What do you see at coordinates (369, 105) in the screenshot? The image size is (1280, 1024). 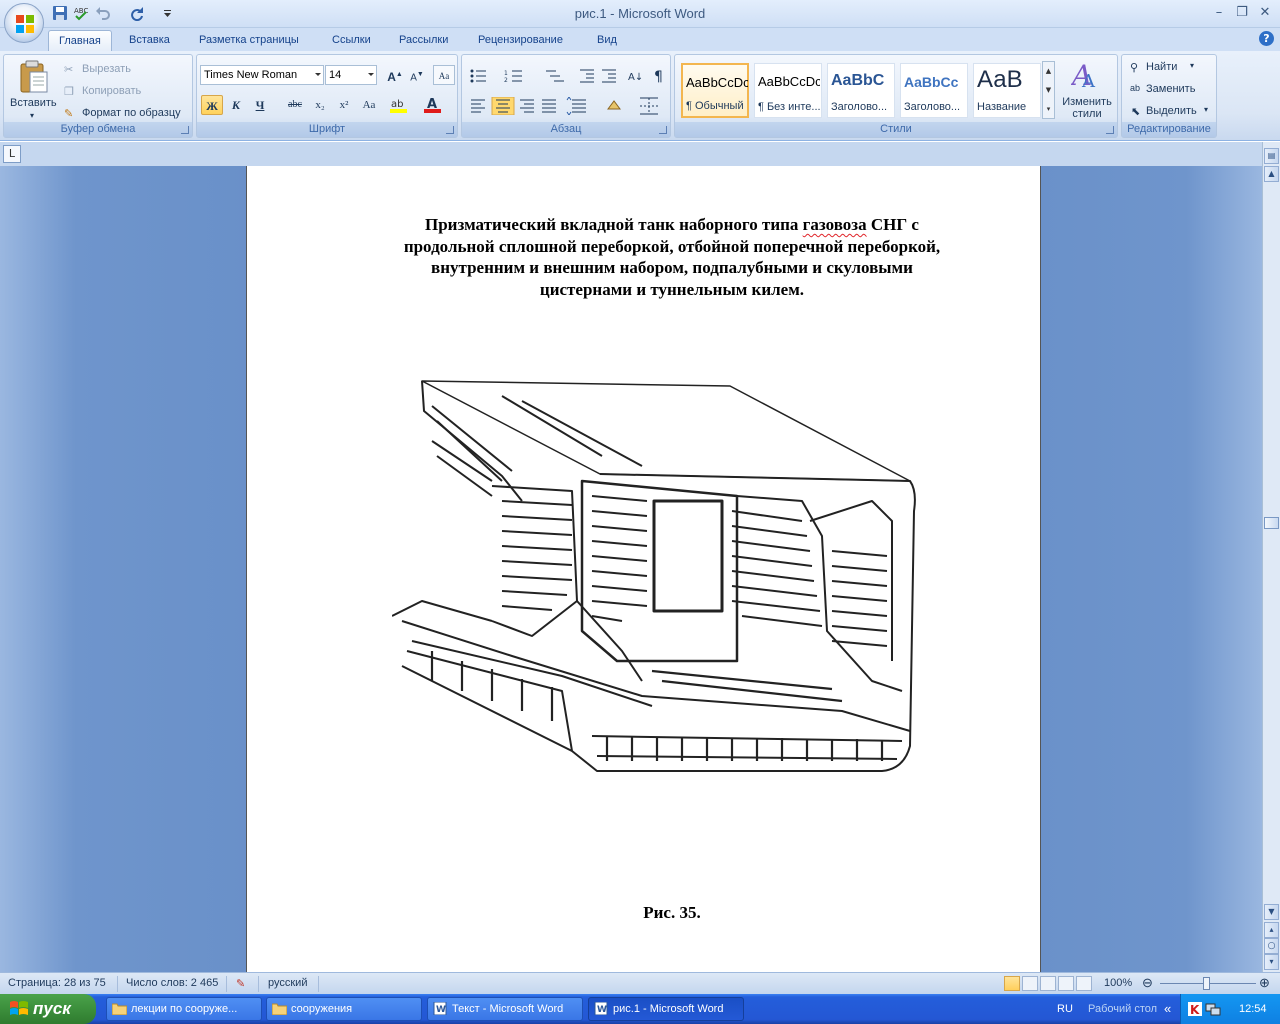 I see `change-case-button: Aa` at bounding box center [369, 105].